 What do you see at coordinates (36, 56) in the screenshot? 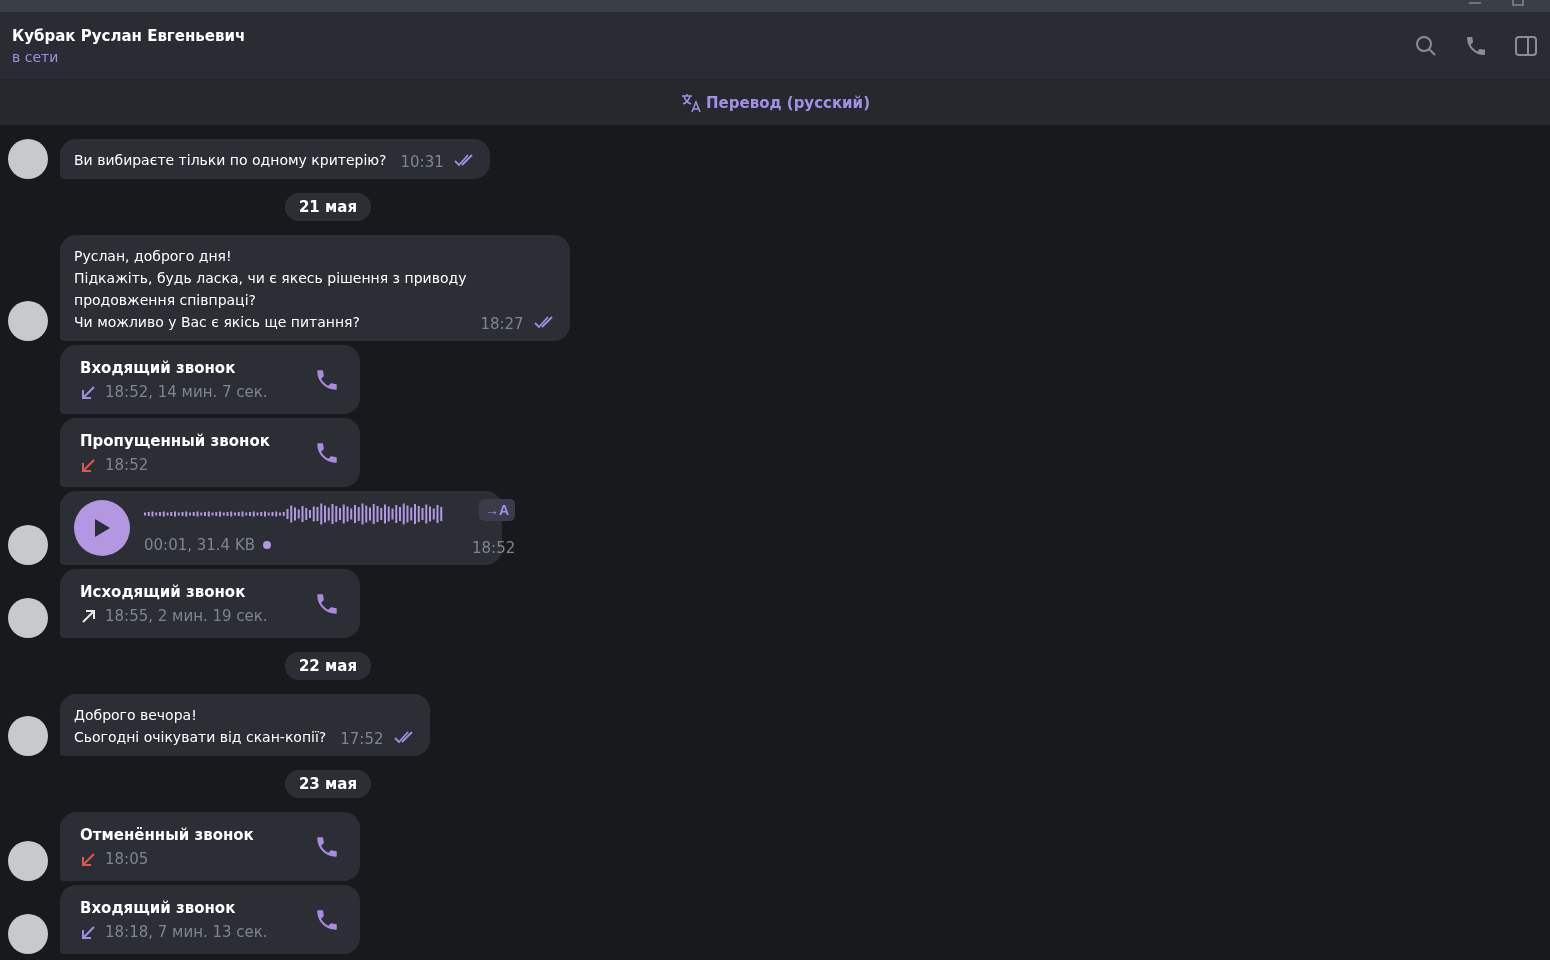
I see `contact-status: в сети` at bounding box center [36, 56].